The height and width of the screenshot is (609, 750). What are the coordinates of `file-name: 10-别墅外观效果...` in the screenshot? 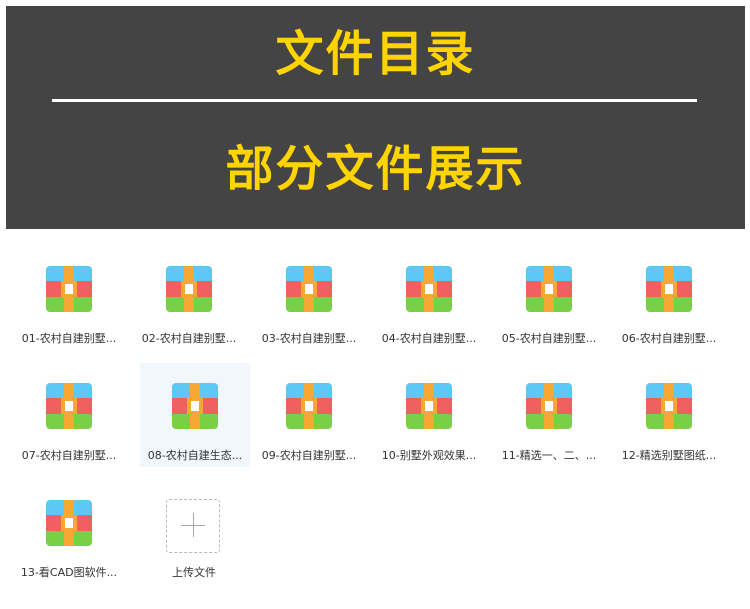 It's located at (429, 455).